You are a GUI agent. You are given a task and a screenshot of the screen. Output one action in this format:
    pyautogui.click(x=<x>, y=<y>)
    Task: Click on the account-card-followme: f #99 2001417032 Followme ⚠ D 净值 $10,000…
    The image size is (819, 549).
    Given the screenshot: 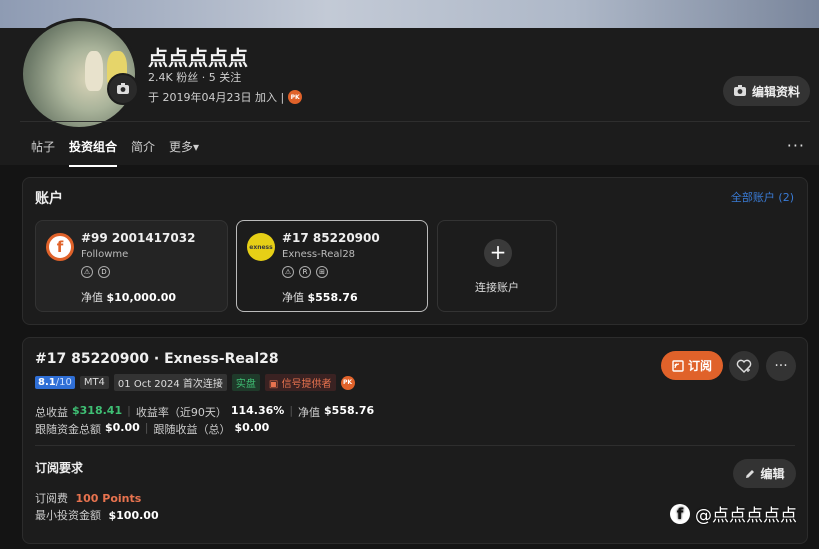 What is the action you would take?
    pyautogui.click(x=131, y=266)
    